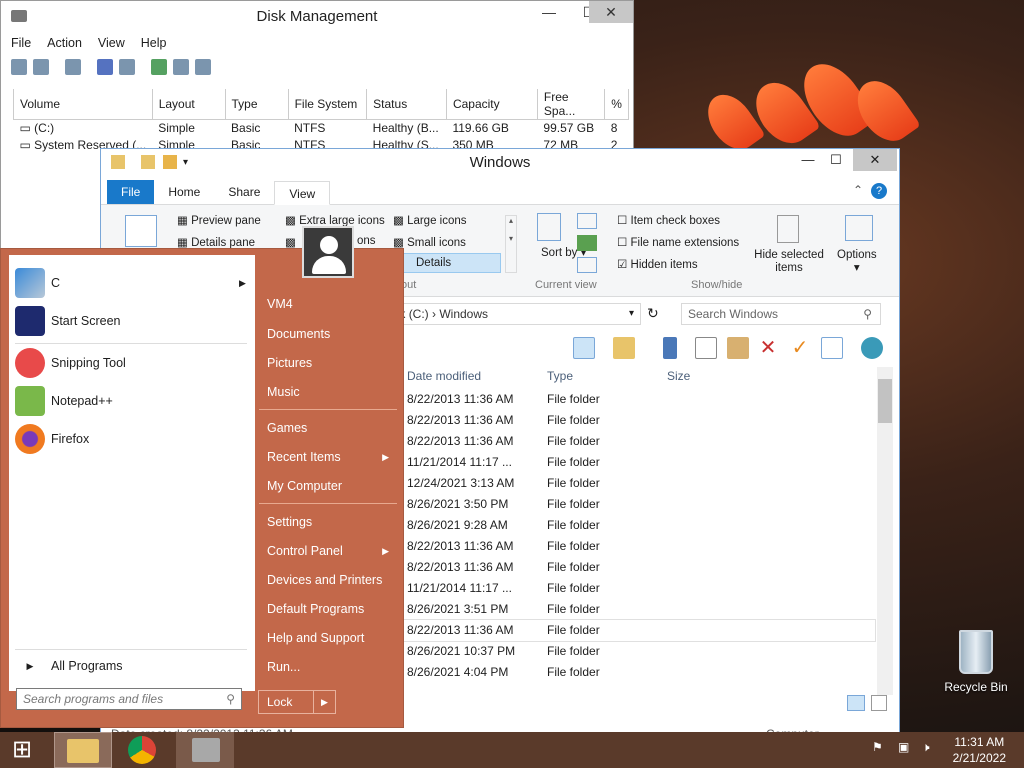 The image size is (1024, 768). What do you see at coordinates (781, 314) in the screenshot?
I see `search-input: Search Windows ⚲` at bounding box center [781, 314].